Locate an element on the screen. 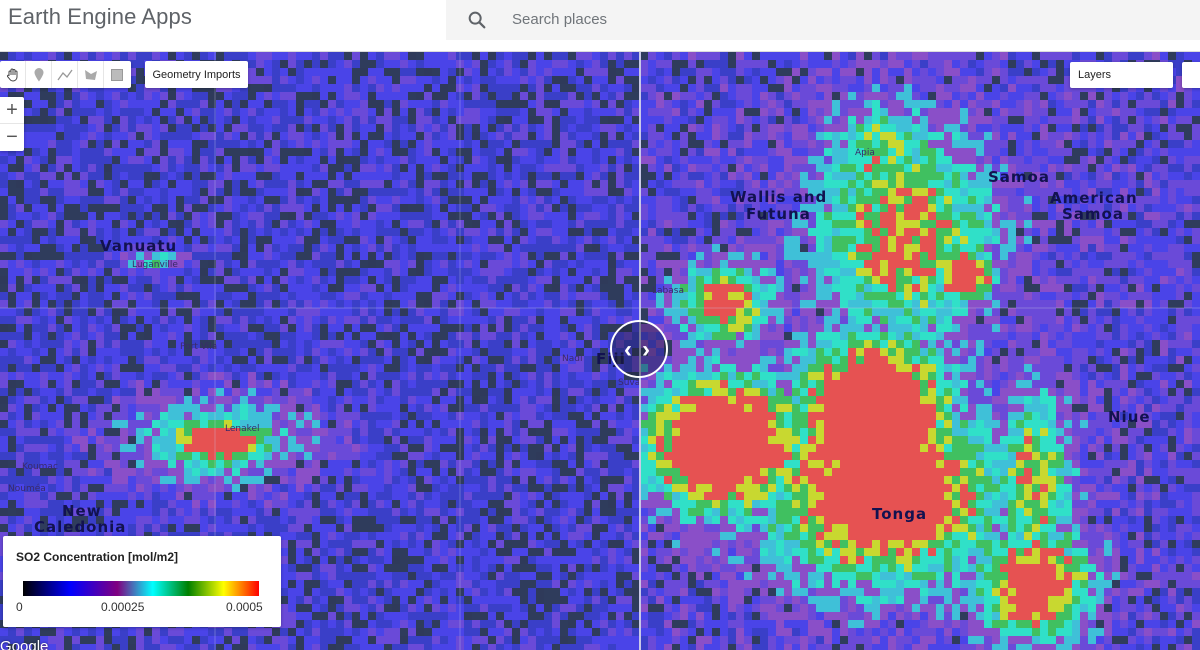 Image resolution: width=1200 pixels, height=650 pixels. place-label-futuna: Futuna is located at coordinates (778, 214).